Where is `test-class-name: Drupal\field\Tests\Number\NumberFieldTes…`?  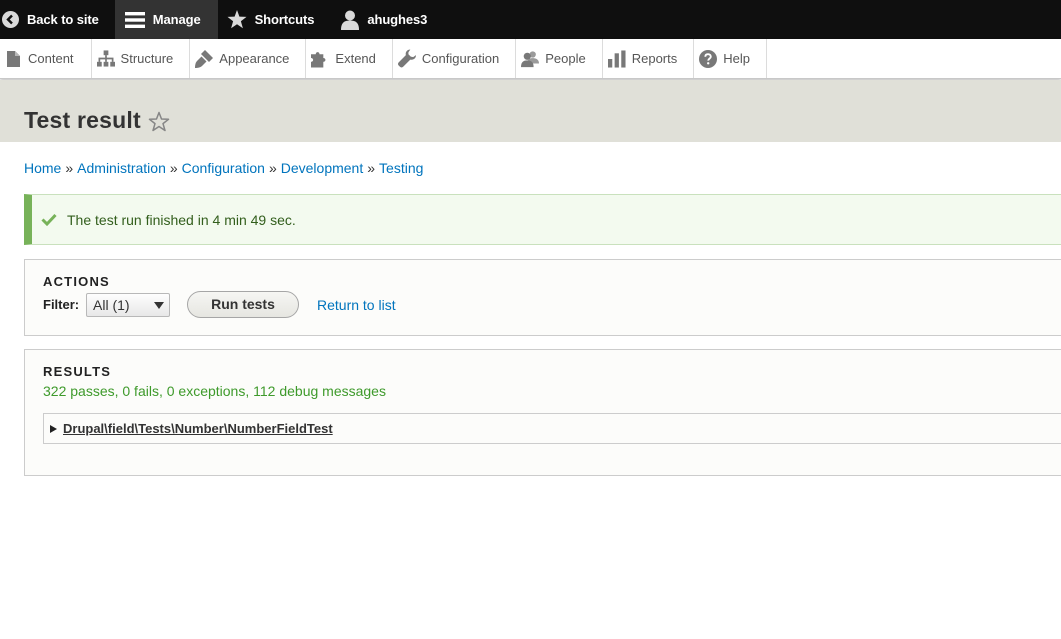 test-class-name: Drupal\field\Tests\Number\NumberFieldTes… is located at coordinates (198, 428).